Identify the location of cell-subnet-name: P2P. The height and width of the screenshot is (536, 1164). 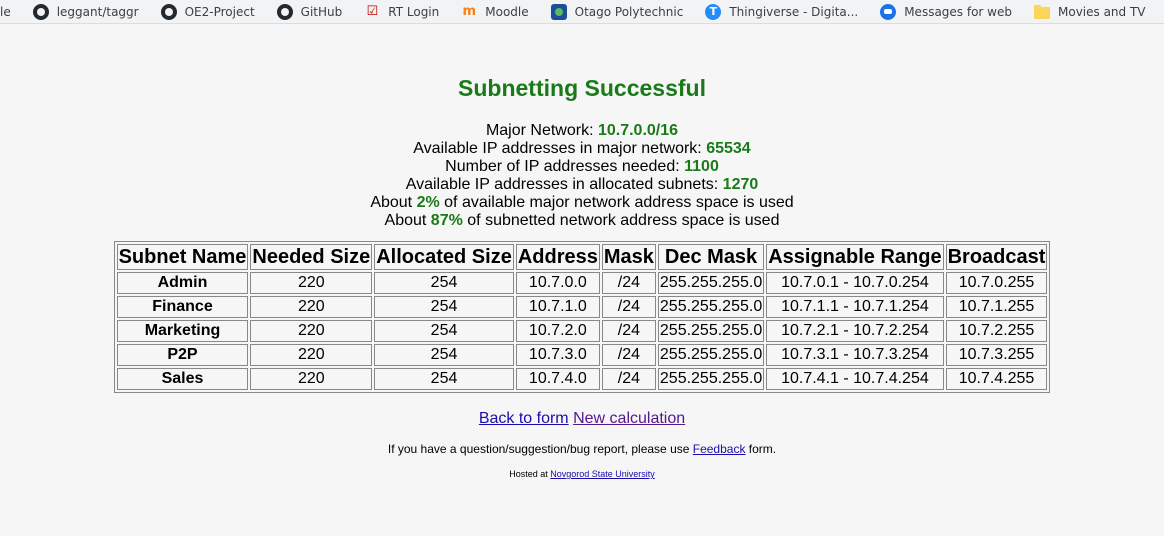
(182, 355).